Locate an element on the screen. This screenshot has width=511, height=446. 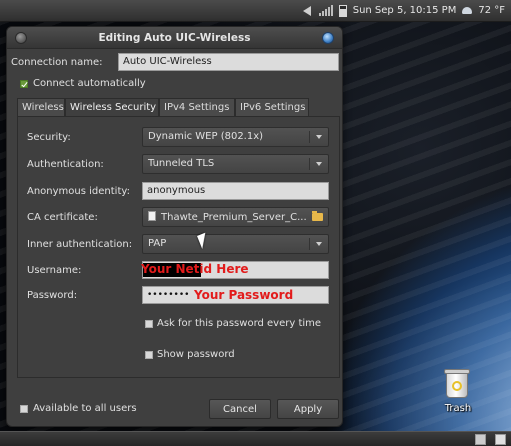
trash-can-lid is located at coordinates (457, 371).